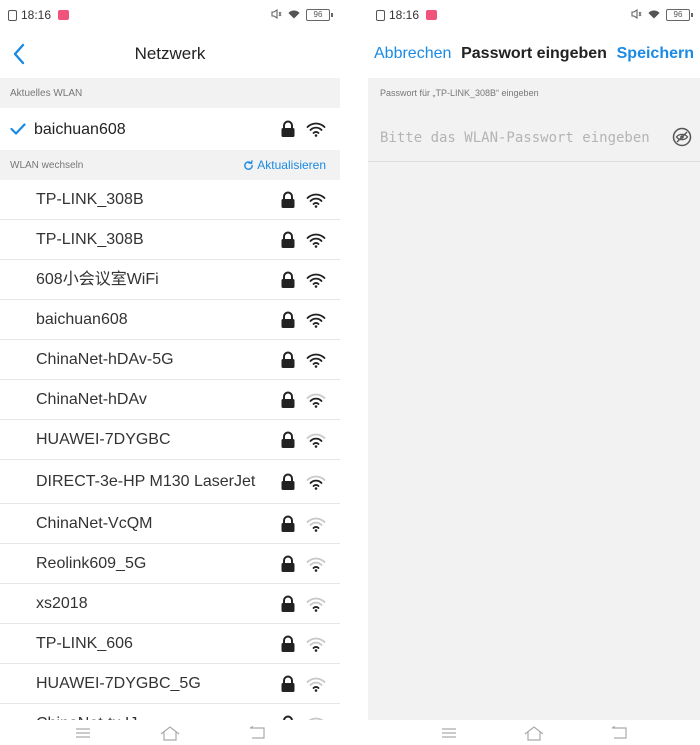  I want to click on network-name: ChinaNet-hDAv, so click(91, 399).